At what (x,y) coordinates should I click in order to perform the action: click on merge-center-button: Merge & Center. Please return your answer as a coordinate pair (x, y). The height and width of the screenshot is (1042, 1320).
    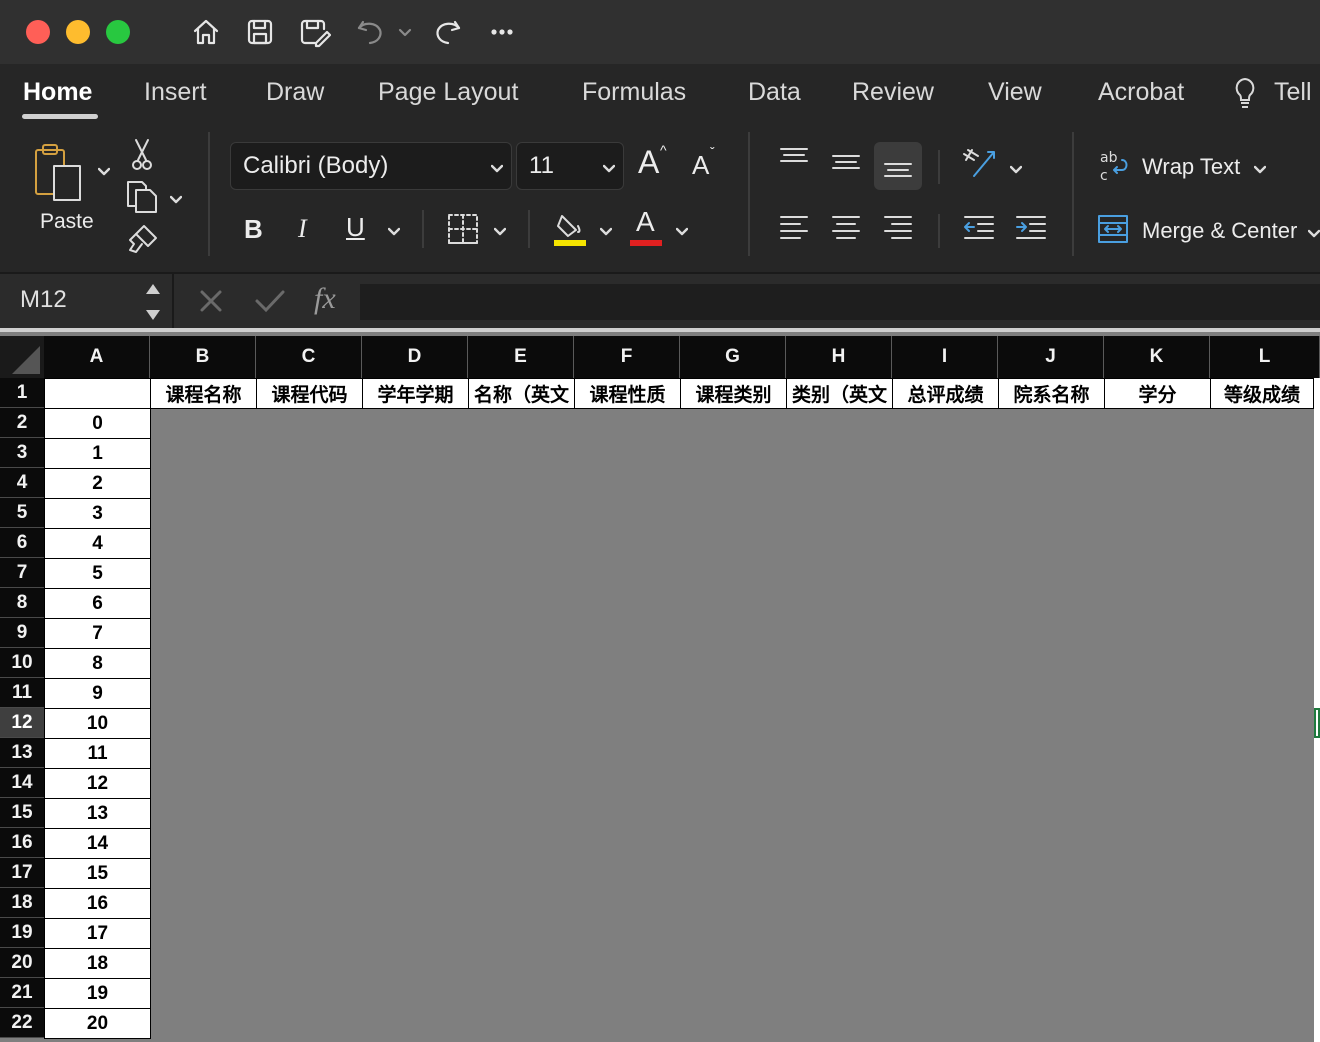
    Looking at the image, I should click on (1219, 231).